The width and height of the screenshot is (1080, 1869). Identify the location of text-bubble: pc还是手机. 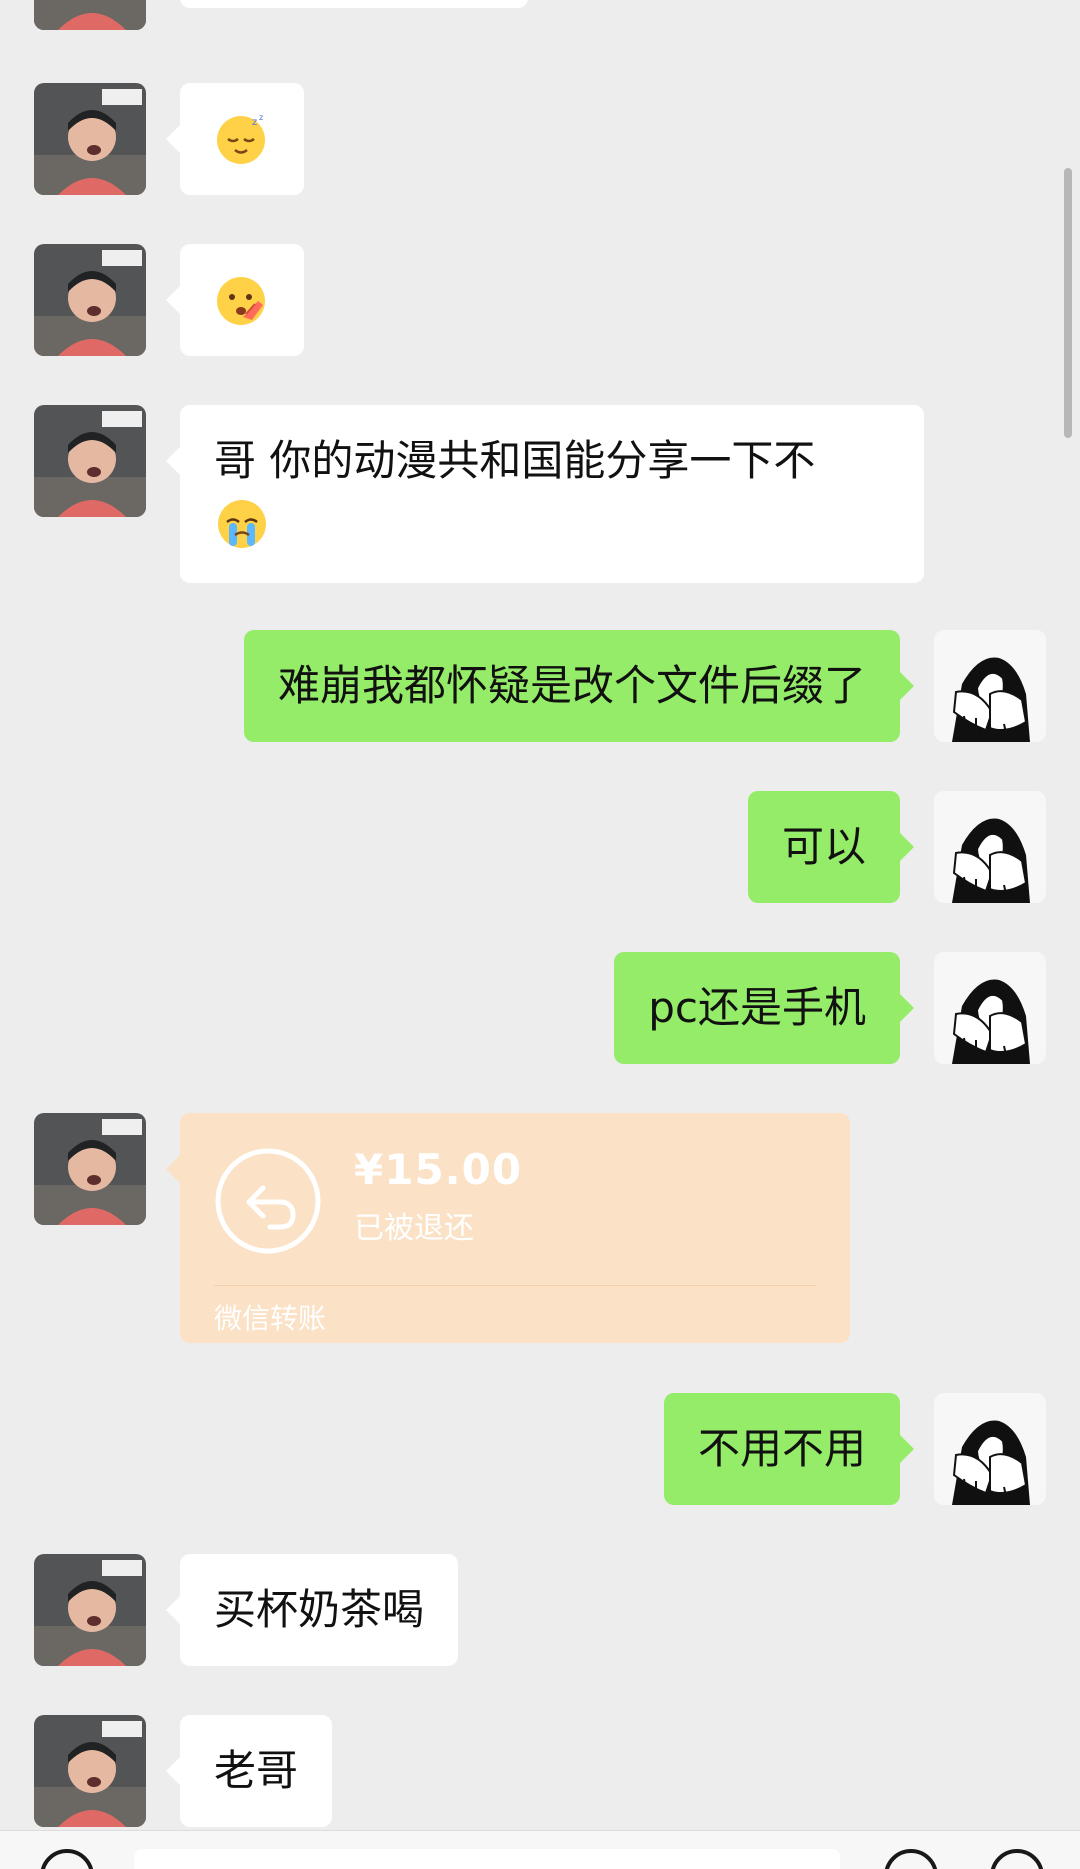
(764, 1008).